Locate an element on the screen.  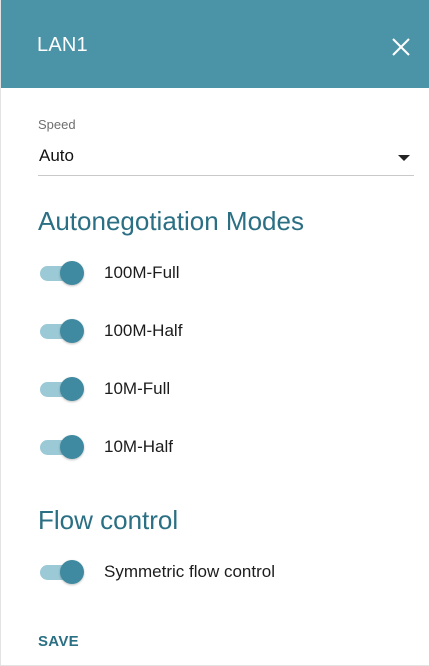
close-icon is located at coordinates (401, 47).